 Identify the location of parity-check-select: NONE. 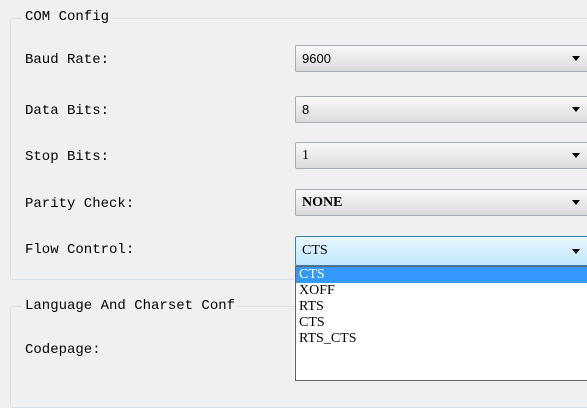
(441, 202).